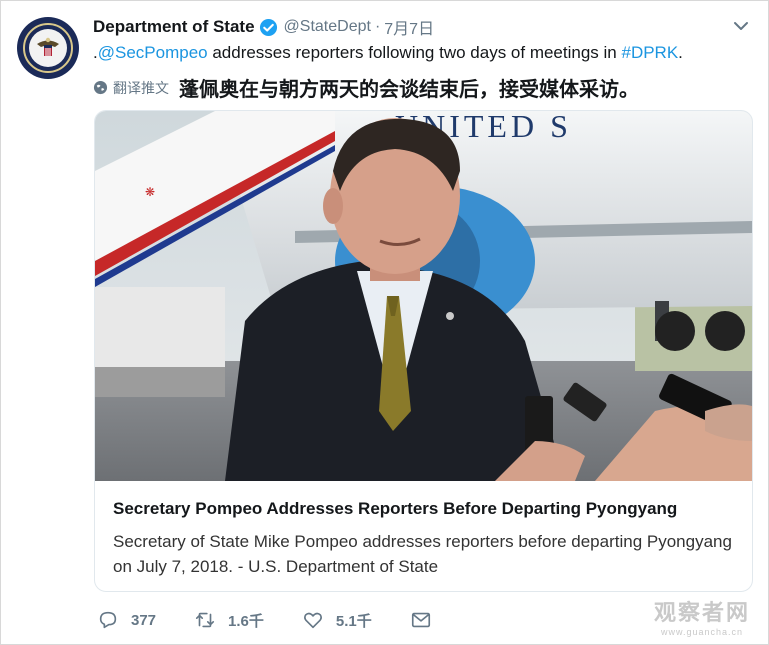 The width and height of the screenshot is (769, 645). What do you see at coordinates (741, 26) in the screenshot?
I see `chevron-down-icon` at bounding box center [741, 26].